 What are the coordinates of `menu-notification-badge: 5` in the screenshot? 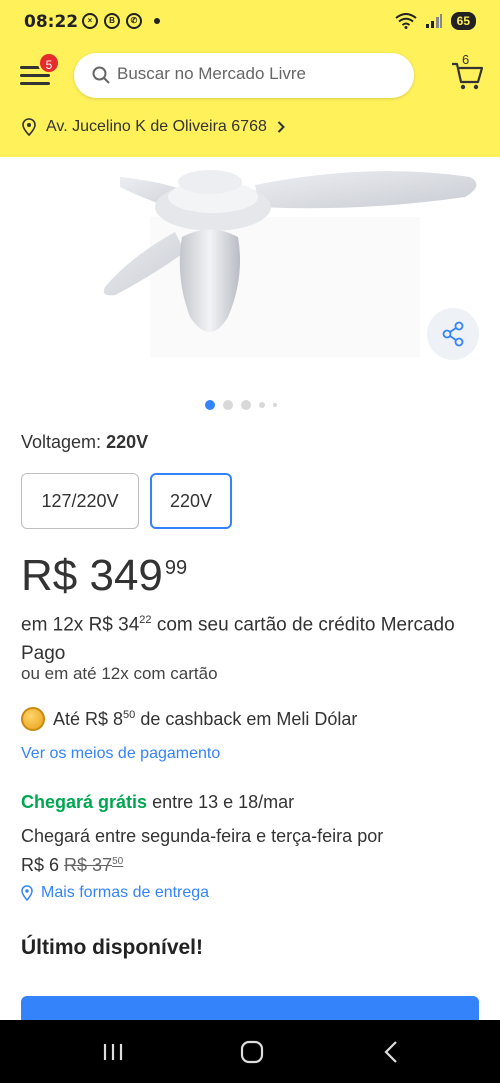 It's located at (49, 63).